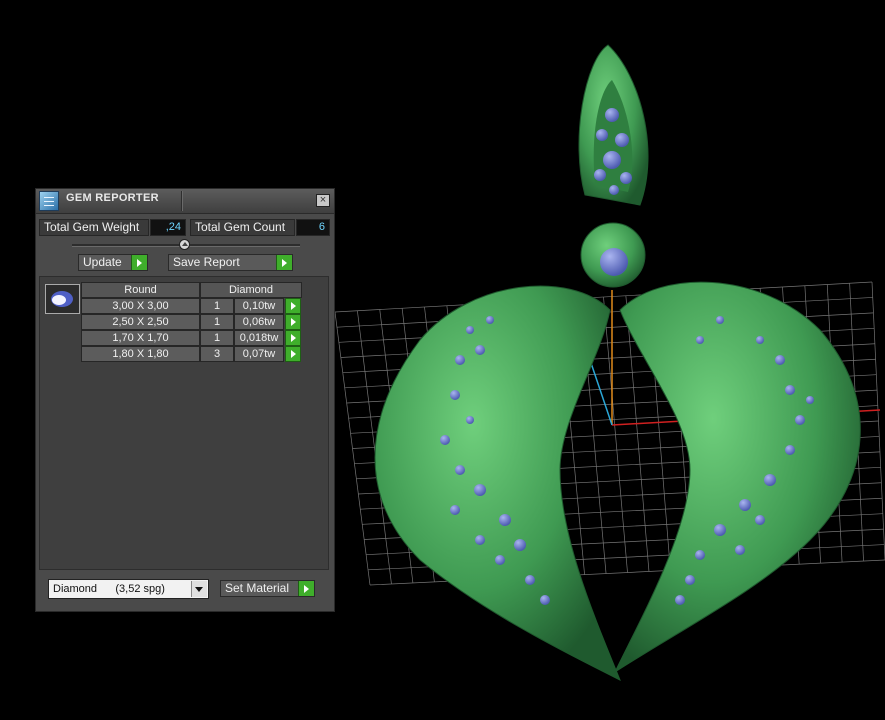  I want to click on total-gem-weight-label: Total Gem Weight, so click(94, 227).